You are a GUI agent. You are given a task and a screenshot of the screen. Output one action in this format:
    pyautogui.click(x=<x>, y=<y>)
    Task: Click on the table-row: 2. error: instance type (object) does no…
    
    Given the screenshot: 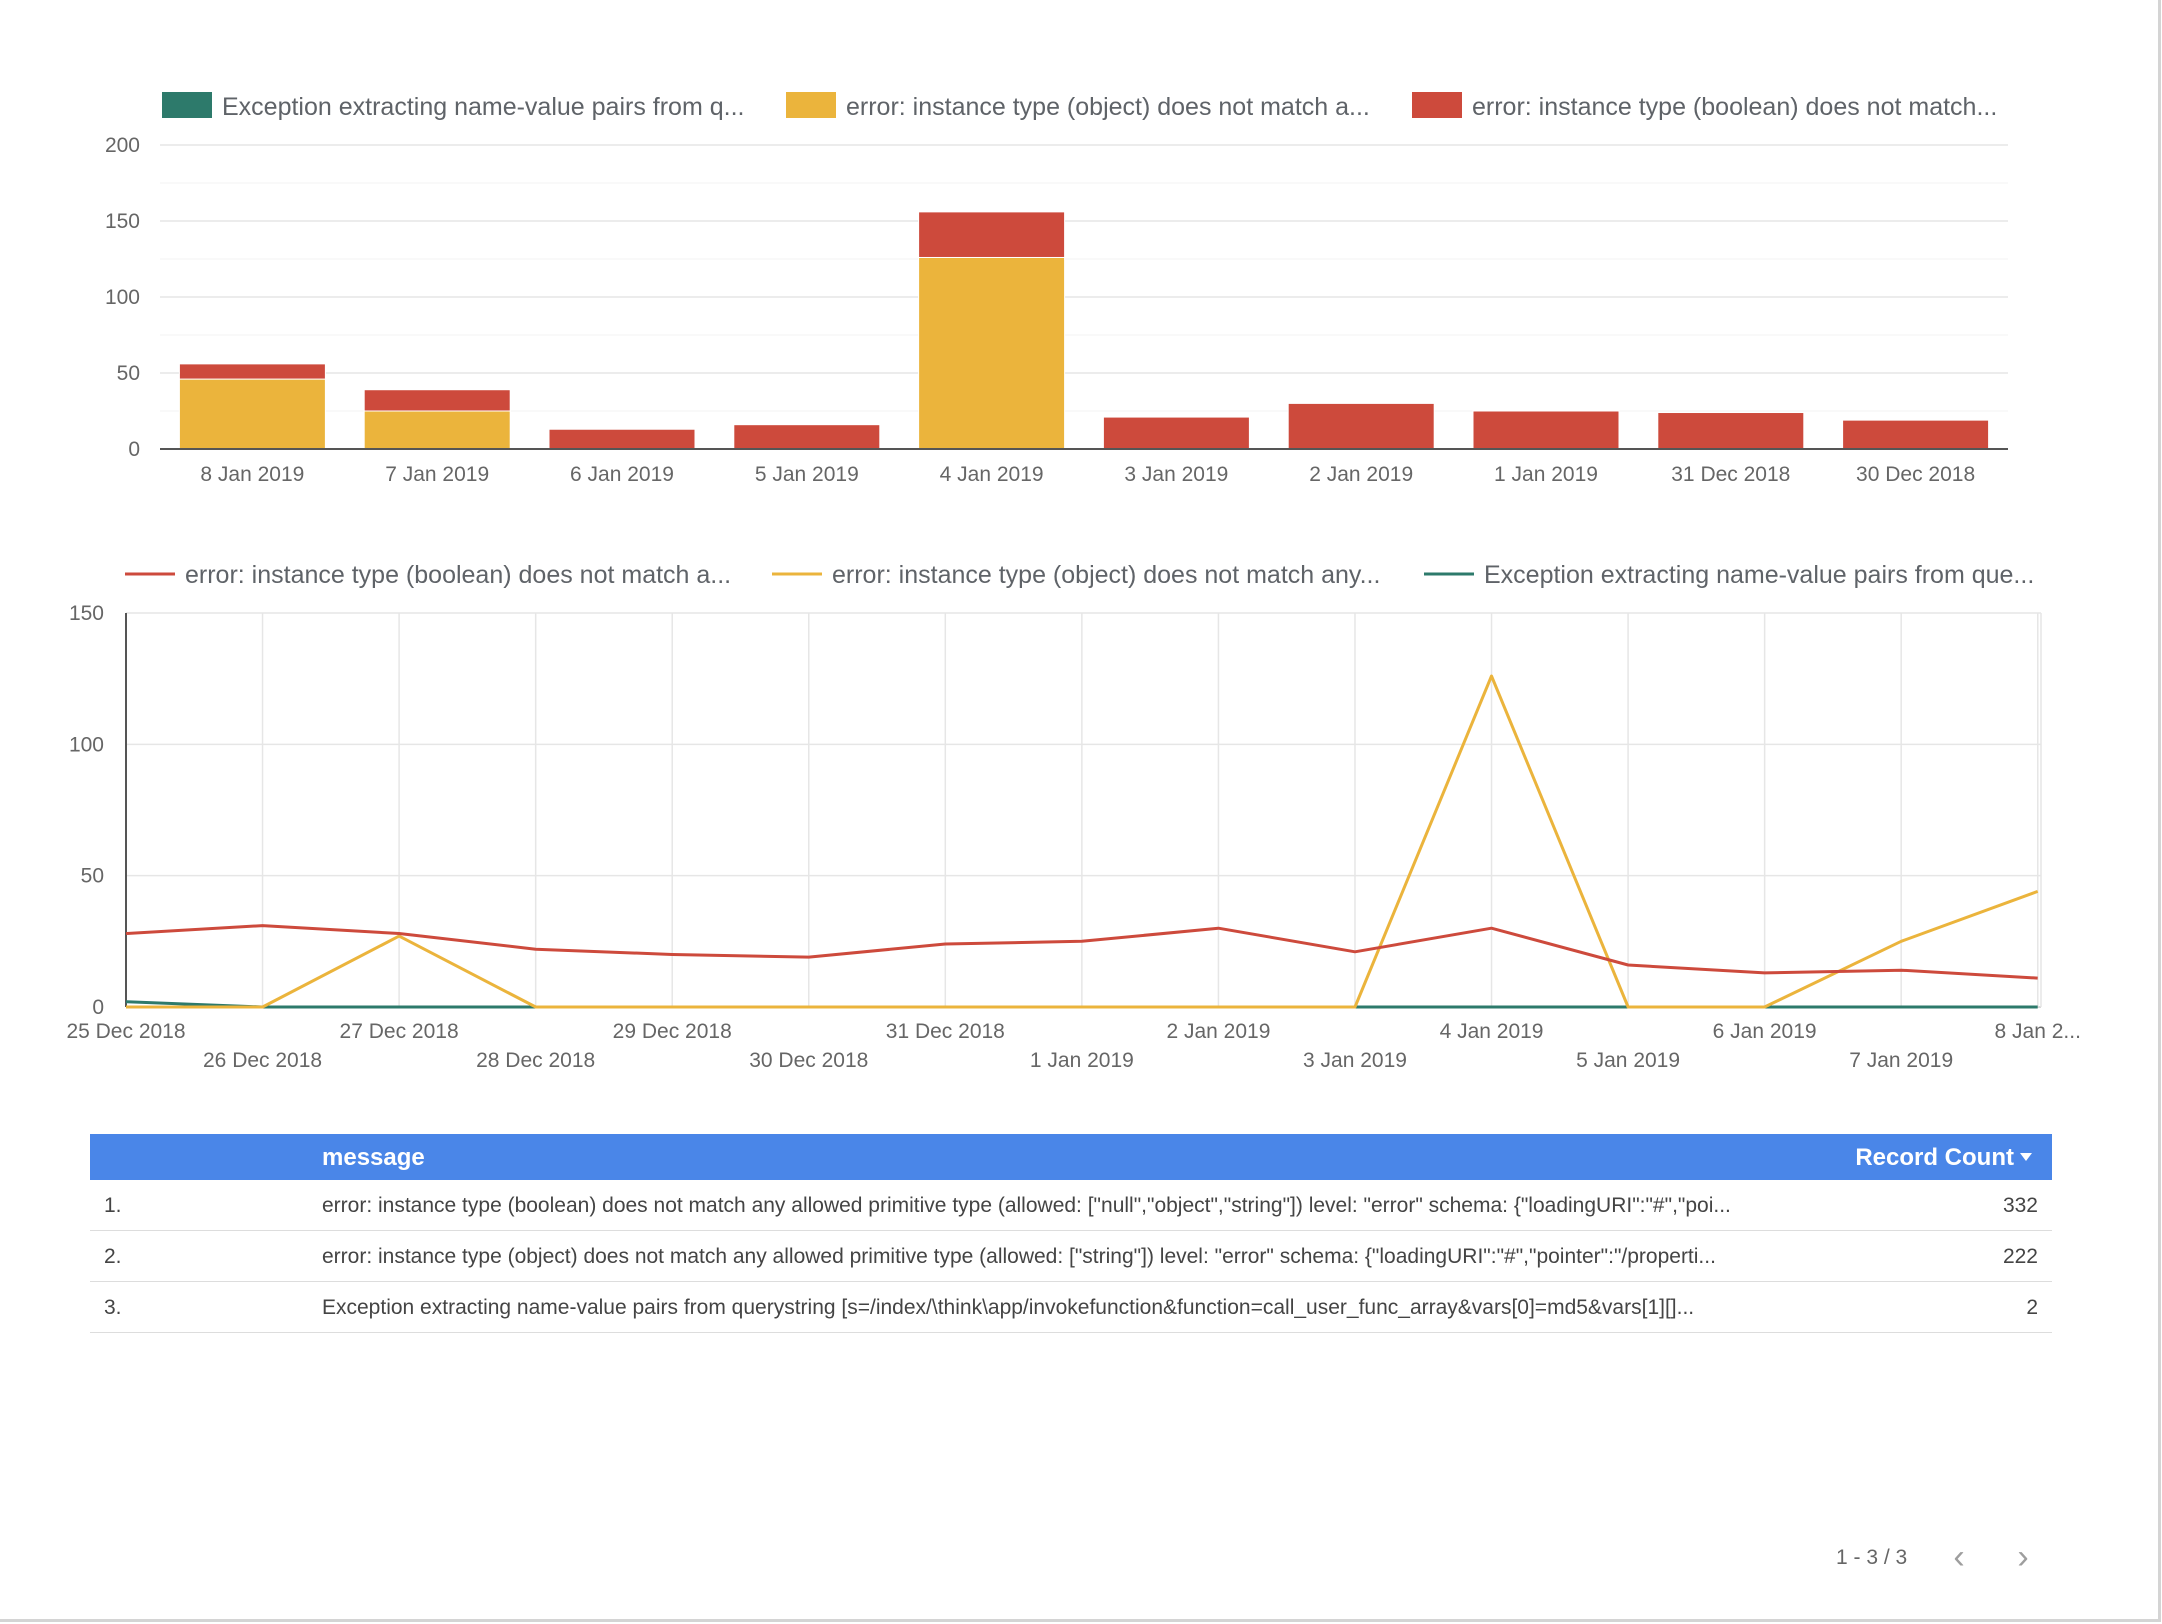 What is the action you would take?
    pyautogui.click(x=1071, y=1256)
    